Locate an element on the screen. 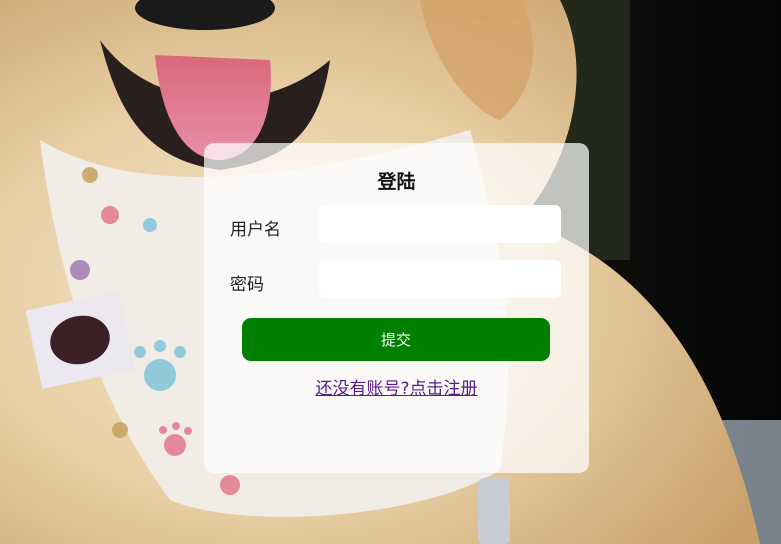  username-input is located at coordinates (440, 224).